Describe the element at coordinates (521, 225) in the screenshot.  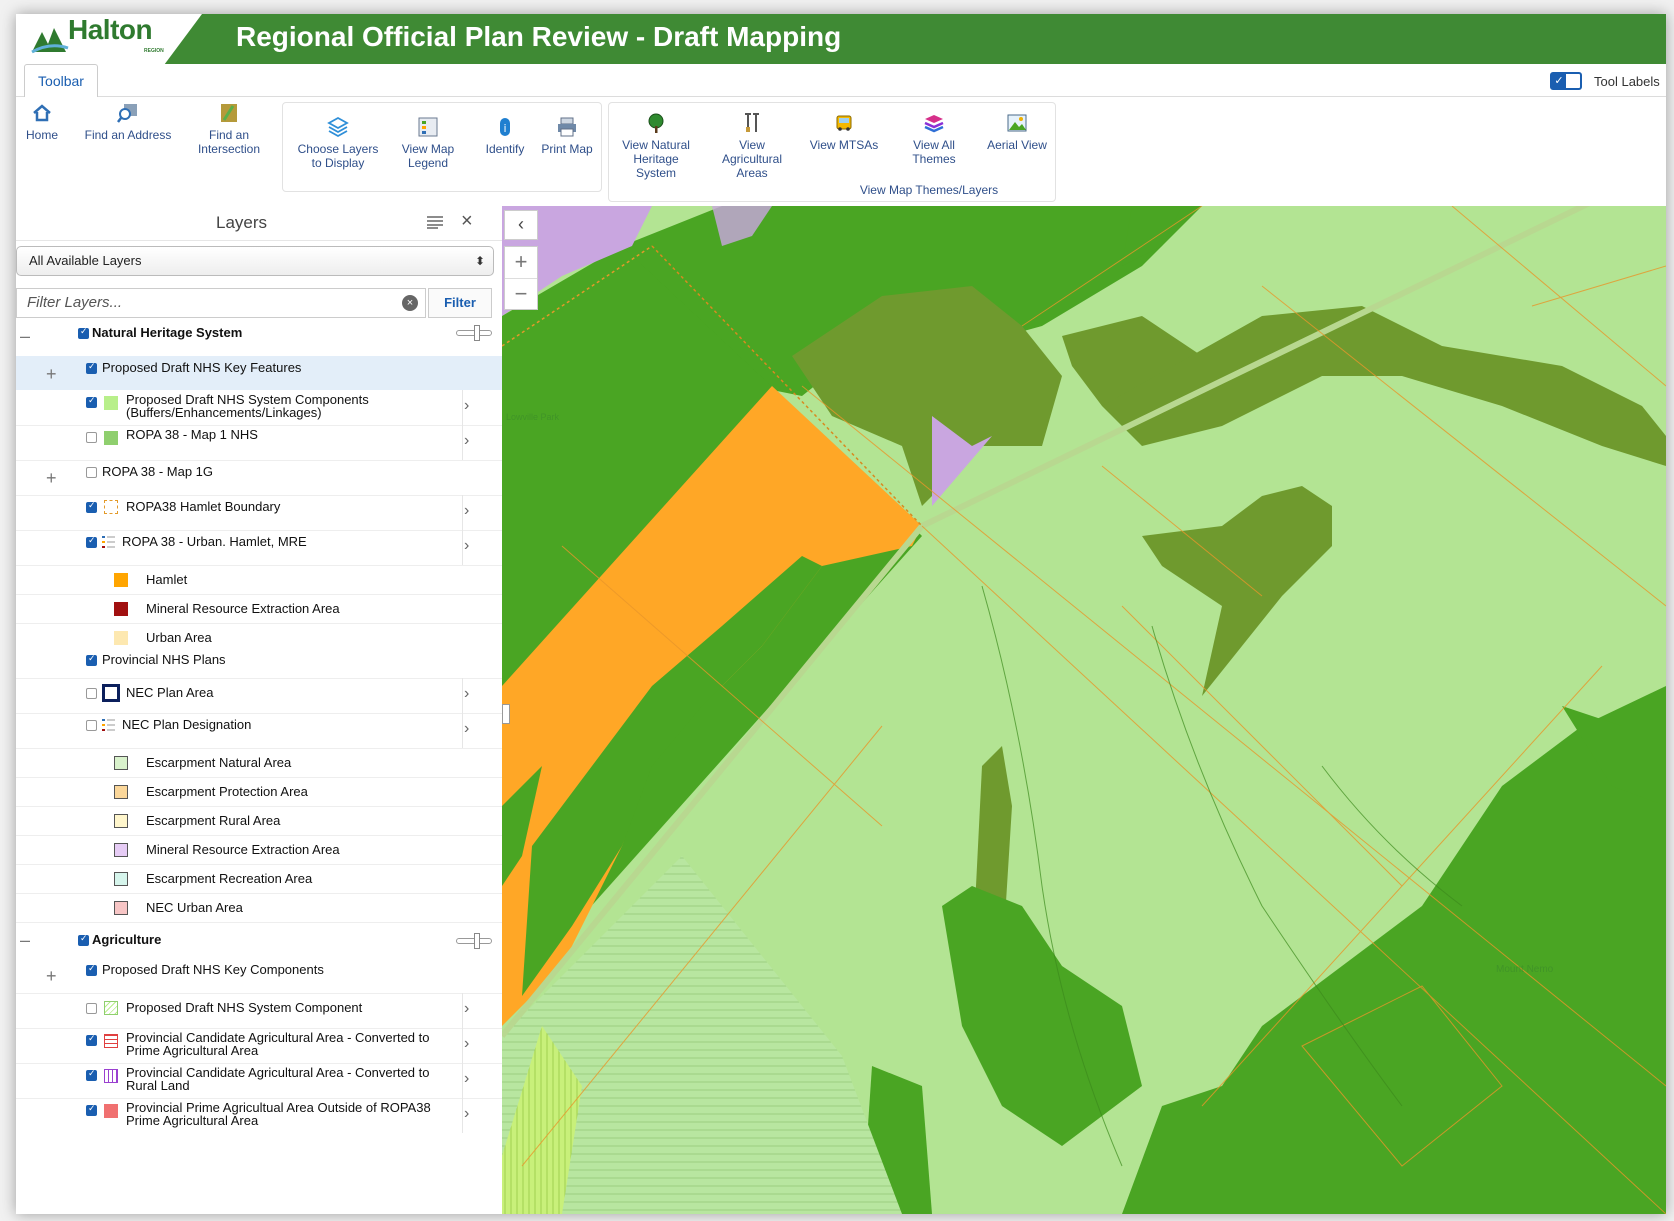
I see `collapse-panel-button: ‹` at that location.